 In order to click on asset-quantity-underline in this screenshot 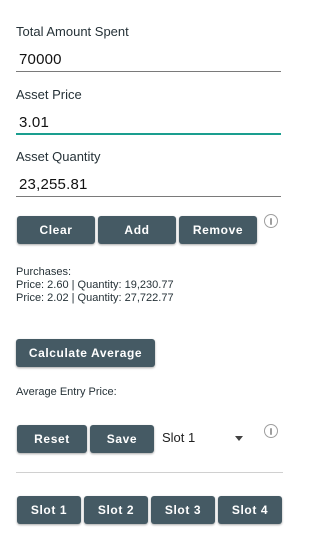, I will do `click(148, 196)`.